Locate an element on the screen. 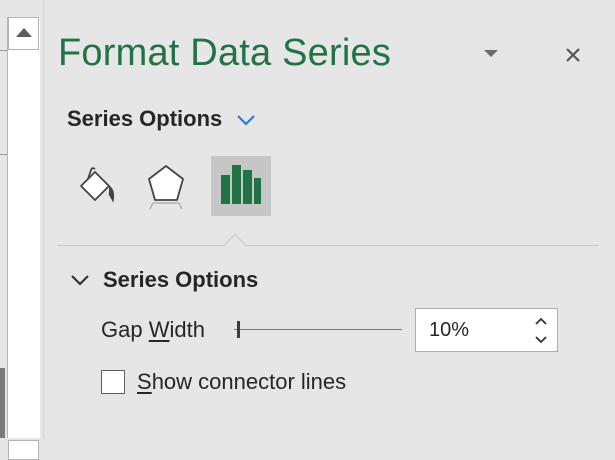 The height and width of the screenshot is (460, 615). series-options-dropdown-label: Series Options is located at coordinates (145, 118).